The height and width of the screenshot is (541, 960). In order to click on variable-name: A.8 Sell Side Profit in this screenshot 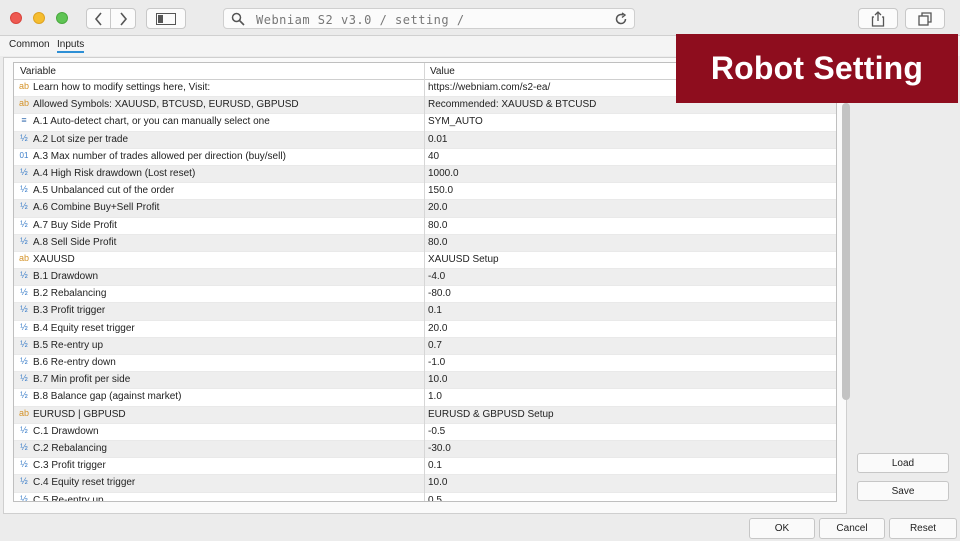, I will do `click(75, 242)`.